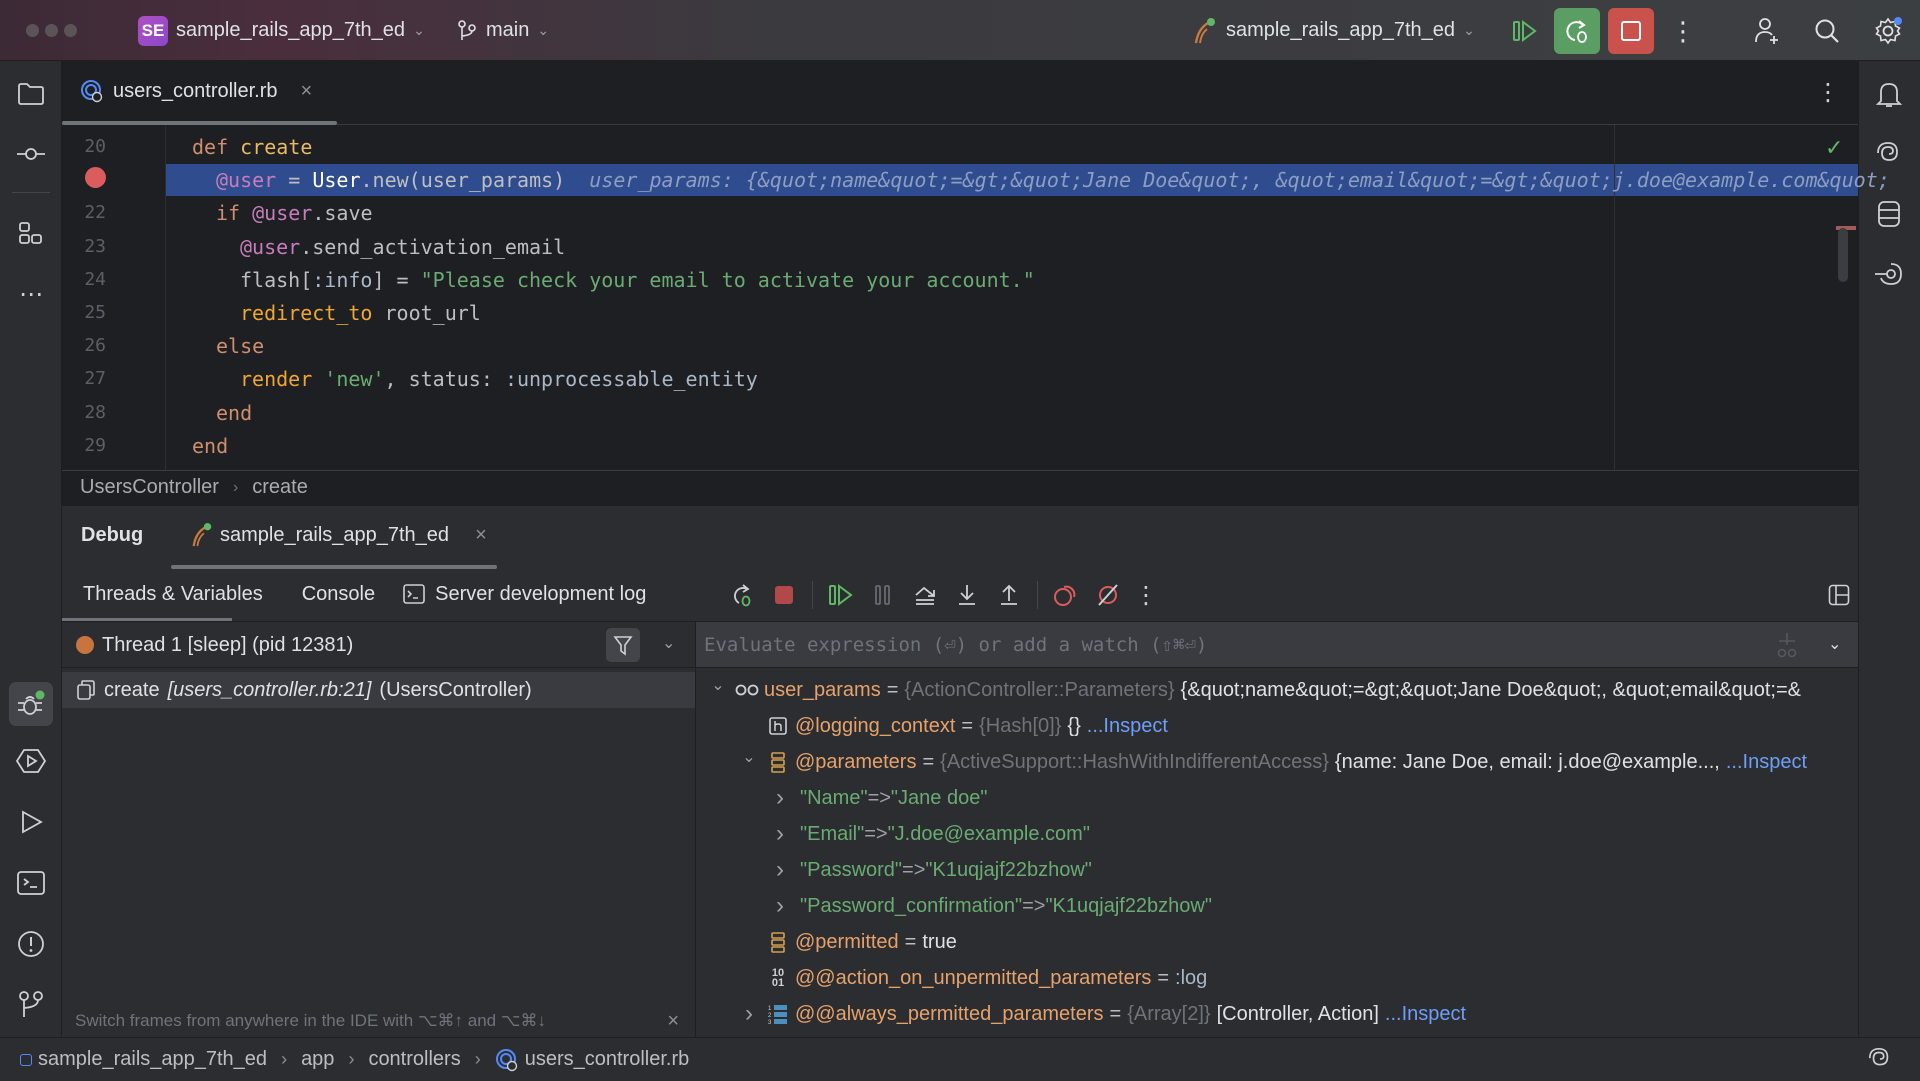 This screenshot has height=1081, width=1920. Describe the element at coordinates (1146, 595) in the screenshot. I see `debug-more-button: ⋮` at that location.